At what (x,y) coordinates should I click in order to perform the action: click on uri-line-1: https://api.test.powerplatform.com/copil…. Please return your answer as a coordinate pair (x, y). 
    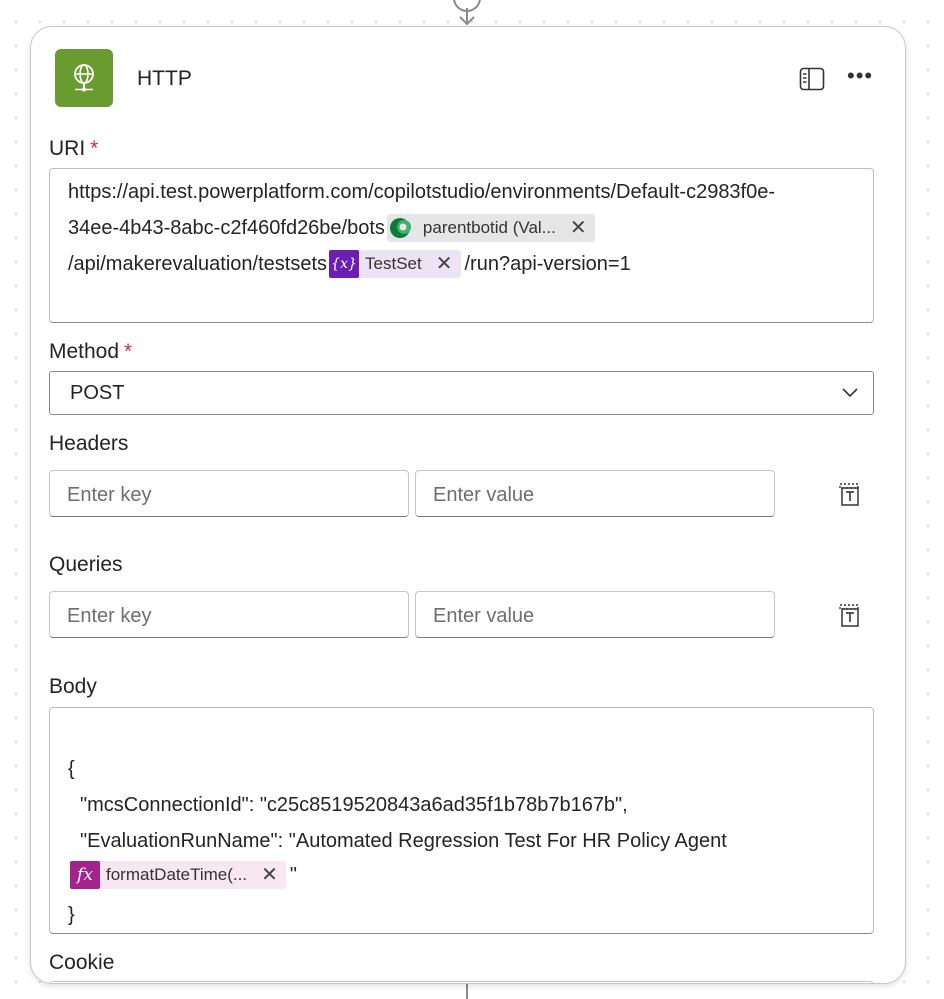
    Looking at the image, I should click on (422, 192).